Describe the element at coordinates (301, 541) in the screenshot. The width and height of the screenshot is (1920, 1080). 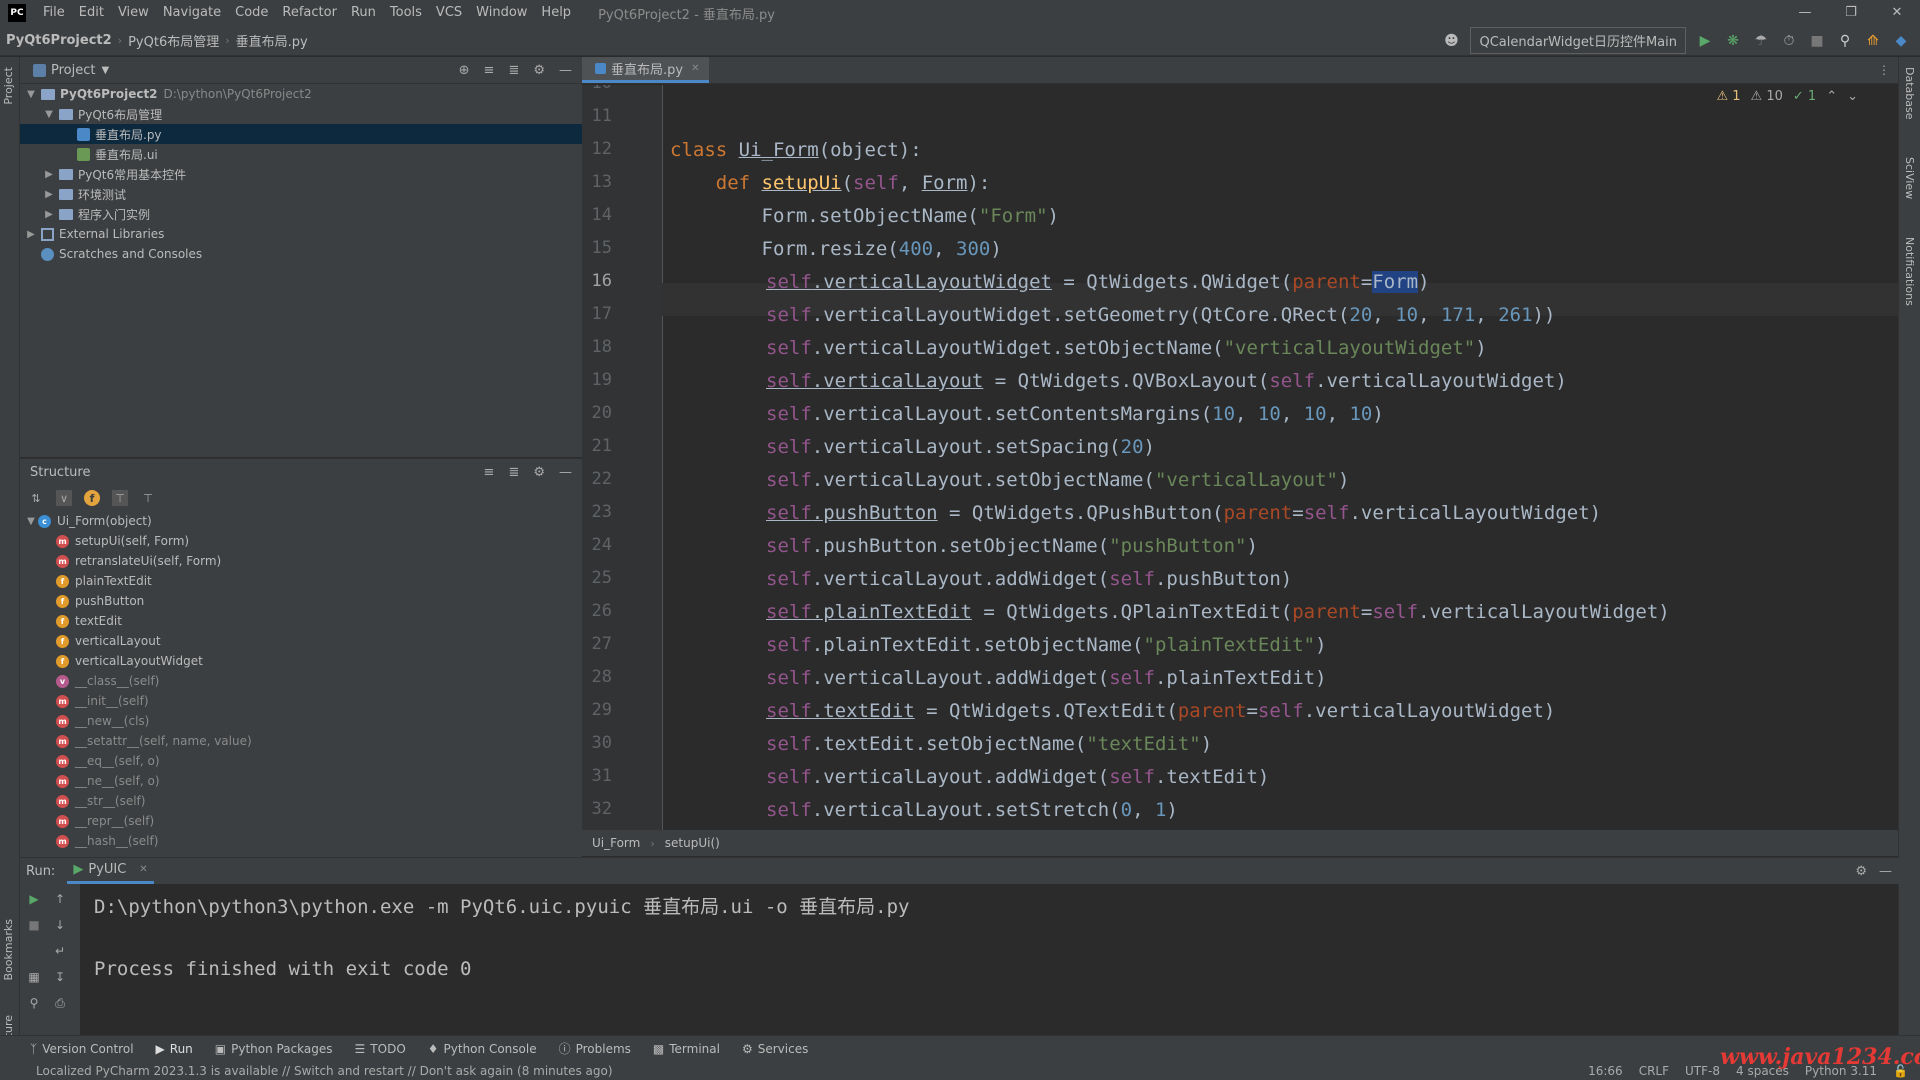
I see `structure-item: m setupUi(self, Form)` at that location.